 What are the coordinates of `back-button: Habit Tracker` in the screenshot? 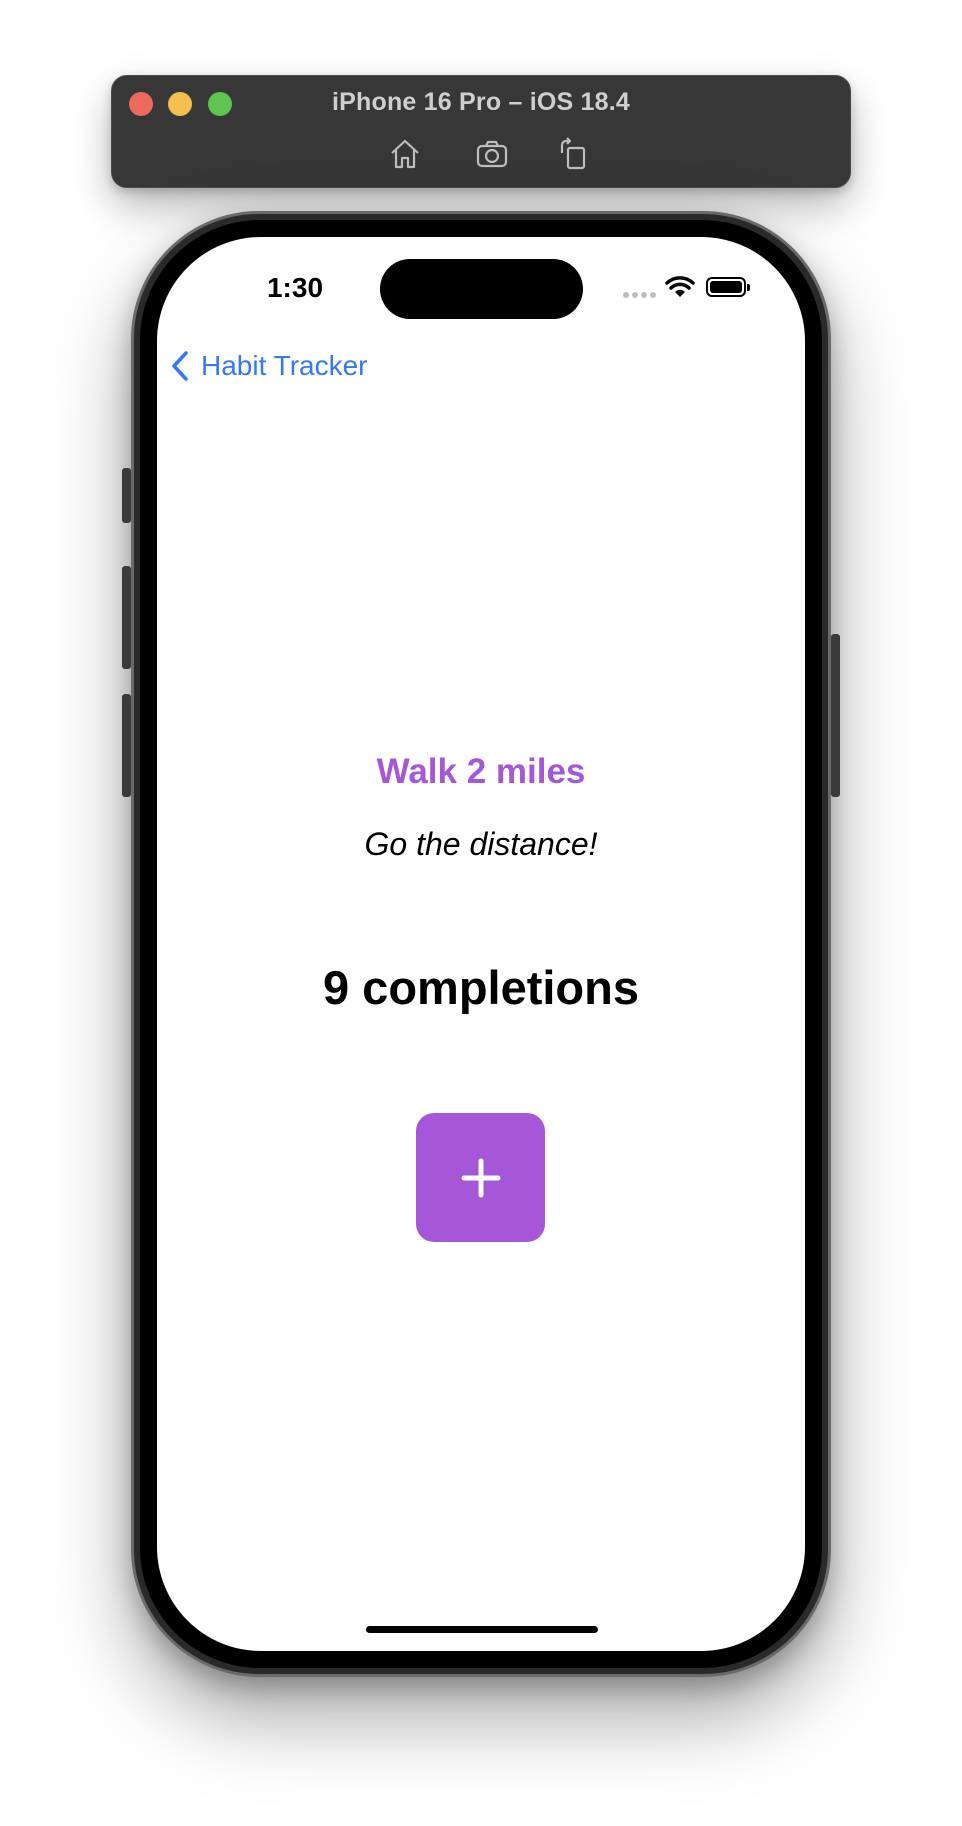 It's located at (268, 366).